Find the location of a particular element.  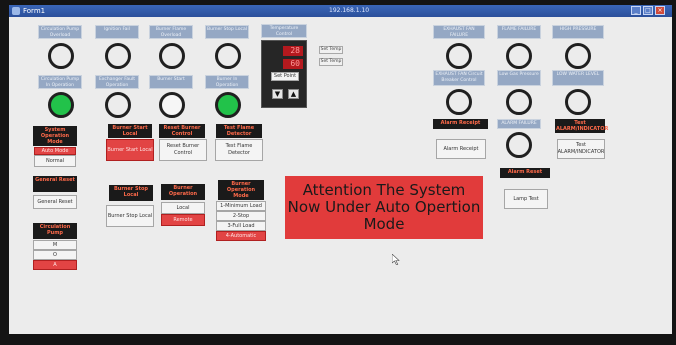

minimize-button: _ is located at coordinates (636, 10).